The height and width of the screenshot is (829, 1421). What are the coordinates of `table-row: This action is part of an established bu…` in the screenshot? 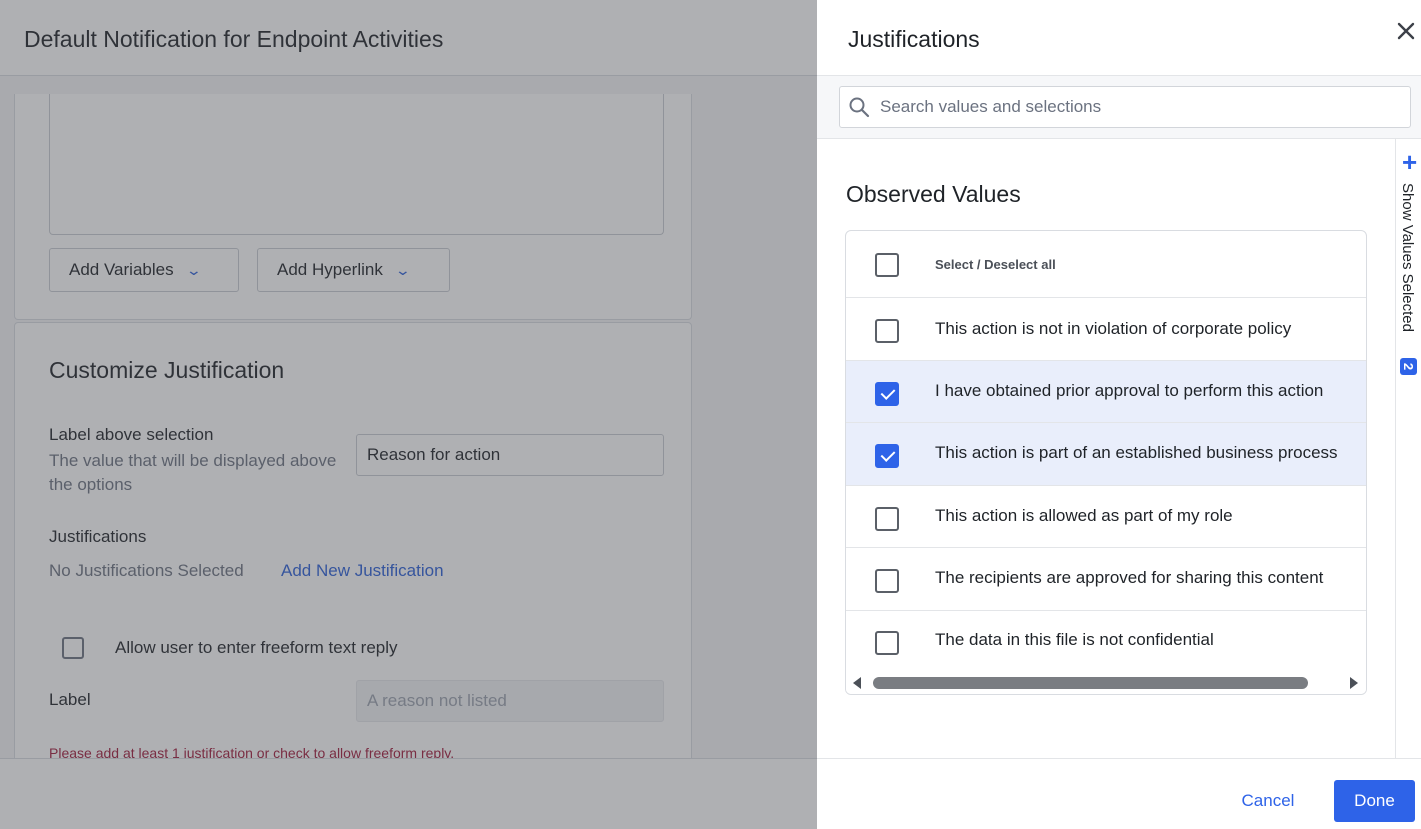 It's located at (1106, 454).